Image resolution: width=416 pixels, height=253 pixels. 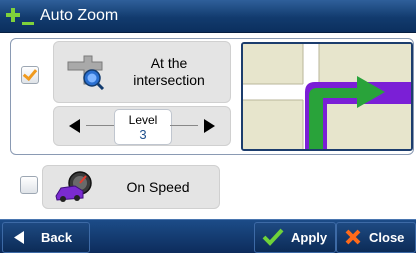 What do you see at coordinates (143, 120) in the screenshot?
I see `level-label: Level` at bounding box center [143, 120].